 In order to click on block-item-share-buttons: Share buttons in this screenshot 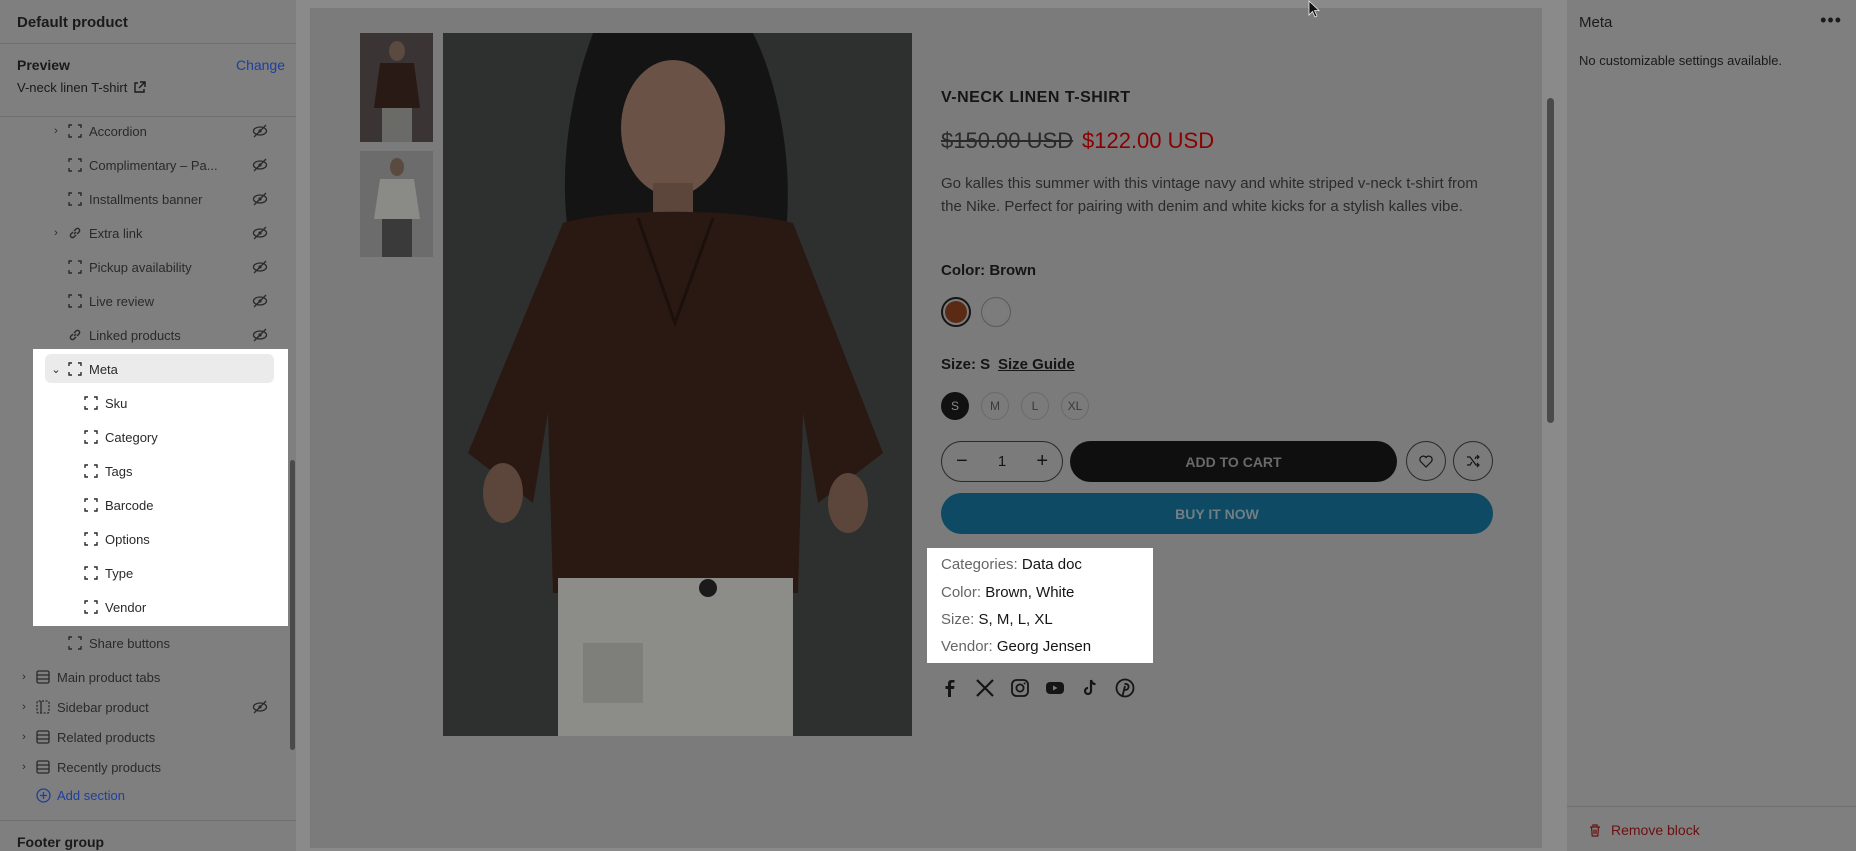, I will do `click(159, 643)`.